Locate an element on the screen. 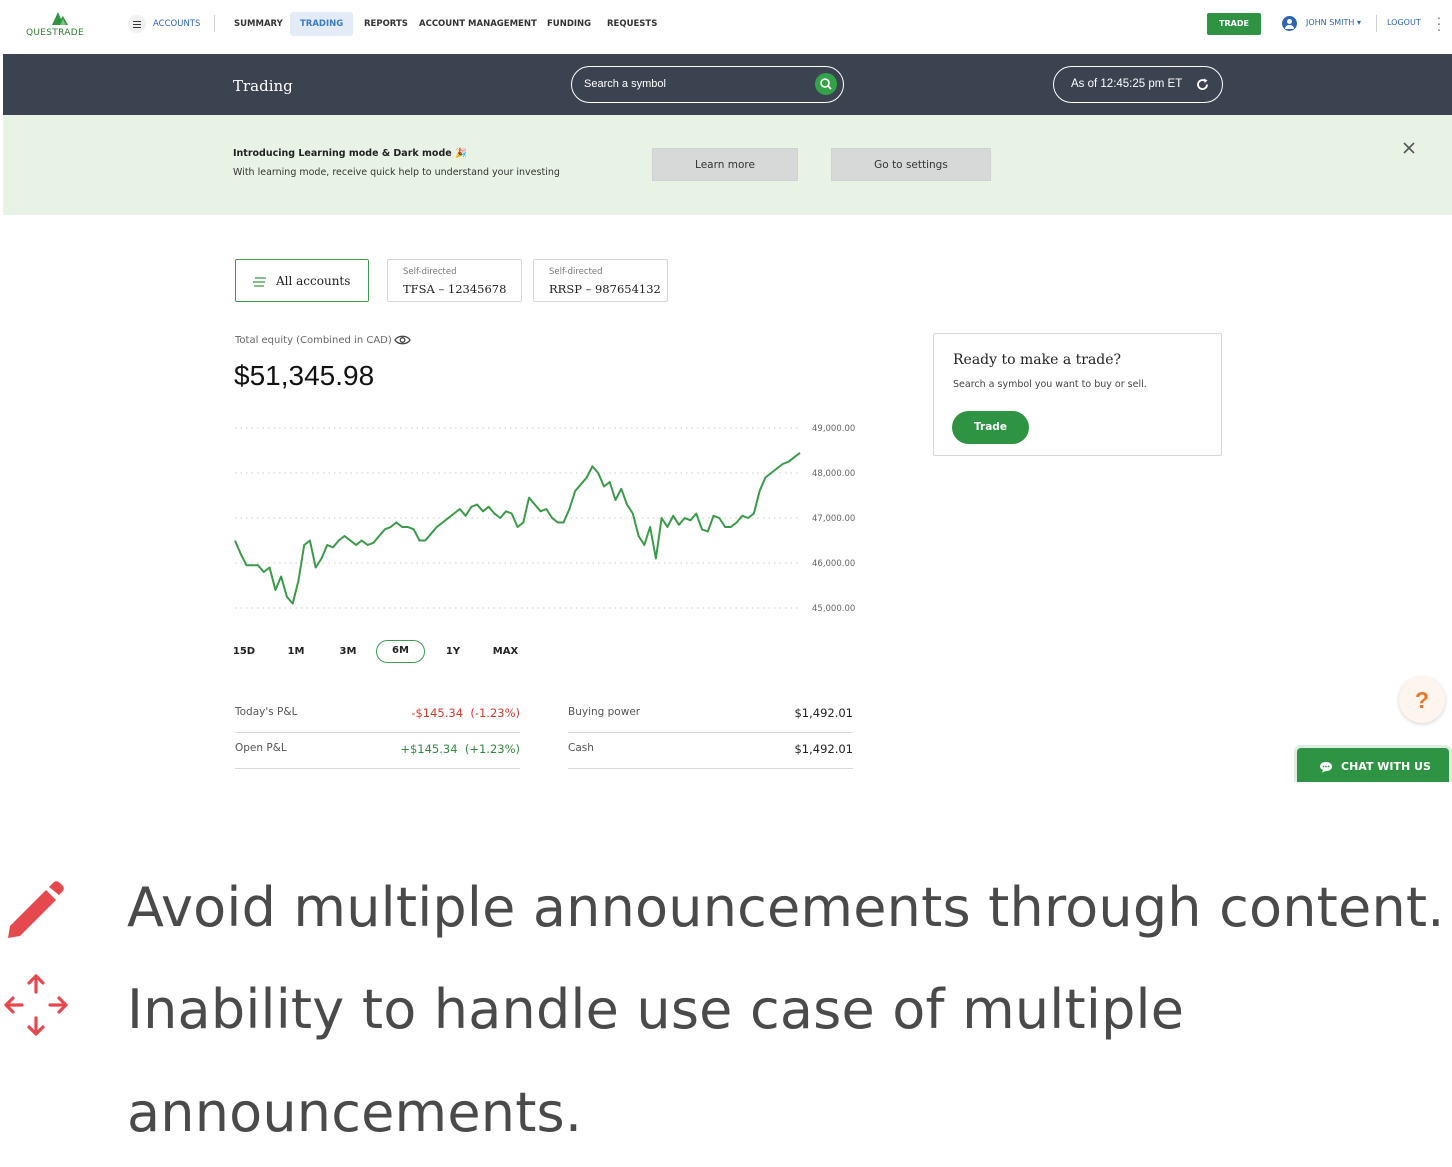  user-icon is located at coordinates (1289, 23).